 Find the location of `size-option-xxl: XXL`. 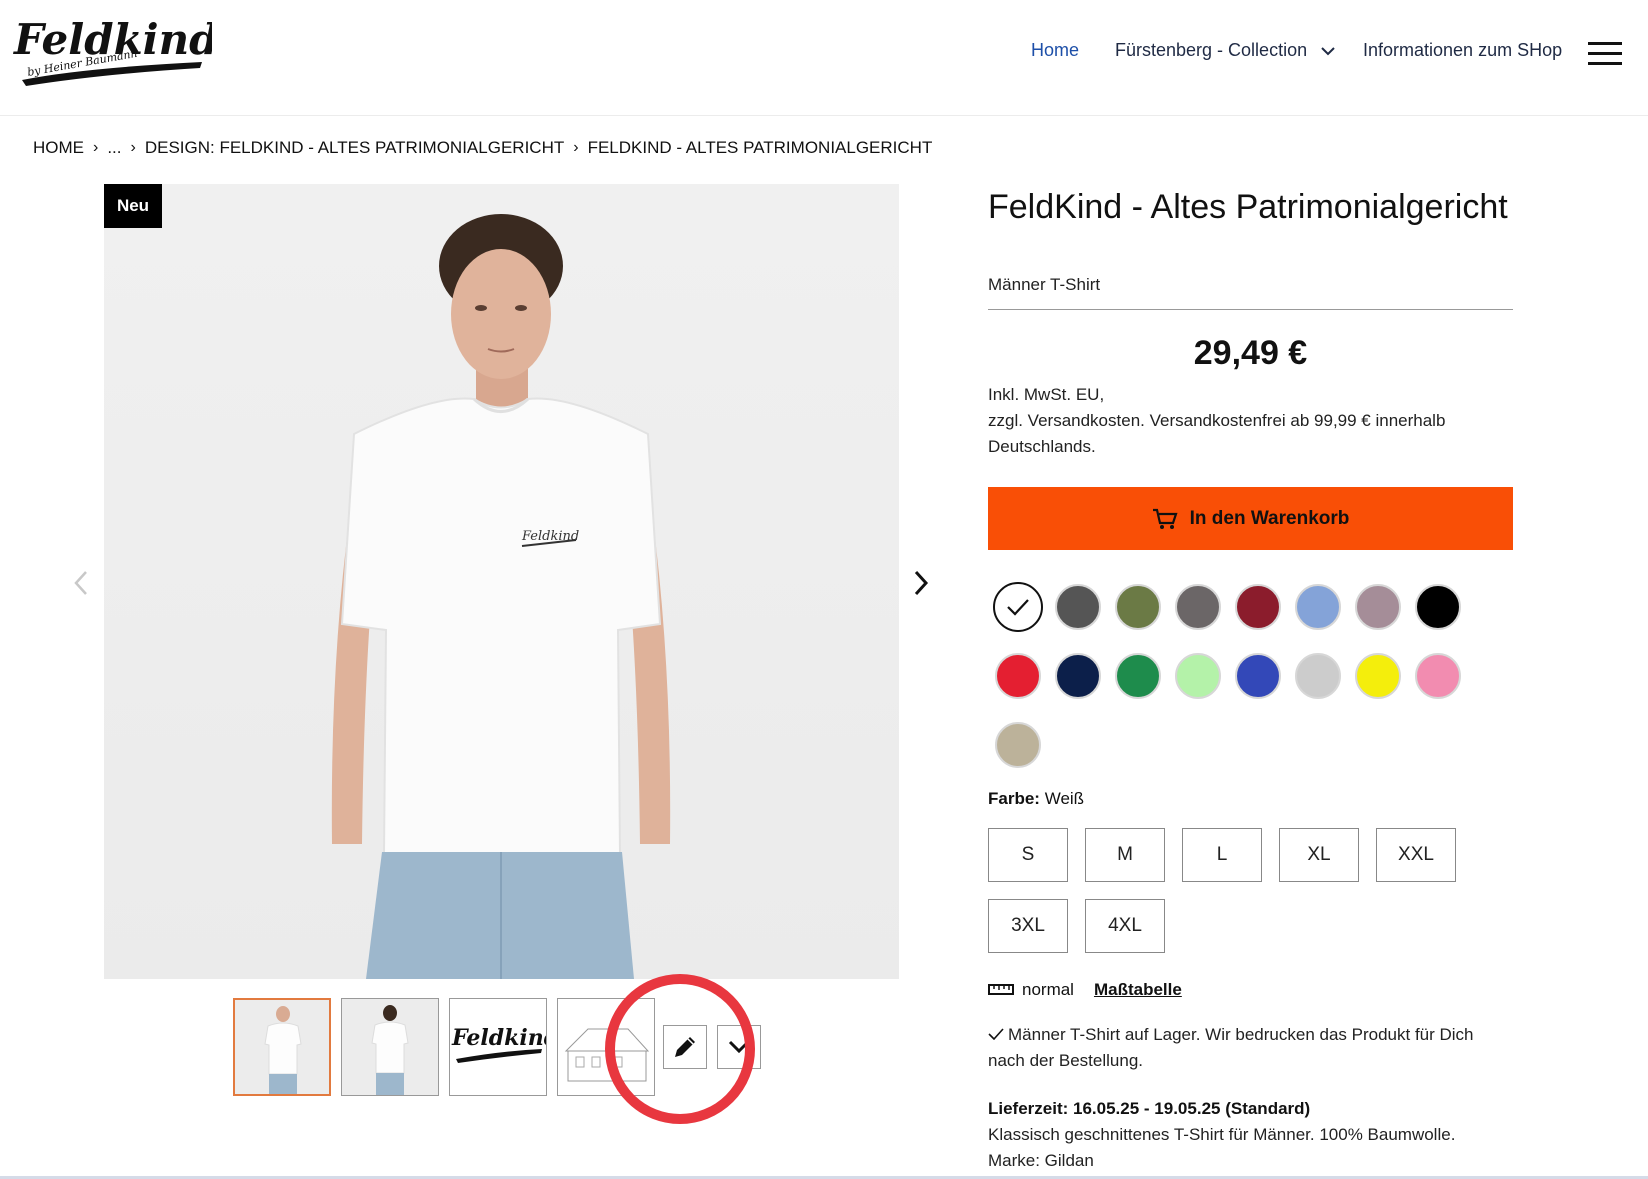

size-option-xxl: XXL is located at coordinates (1416, 855).